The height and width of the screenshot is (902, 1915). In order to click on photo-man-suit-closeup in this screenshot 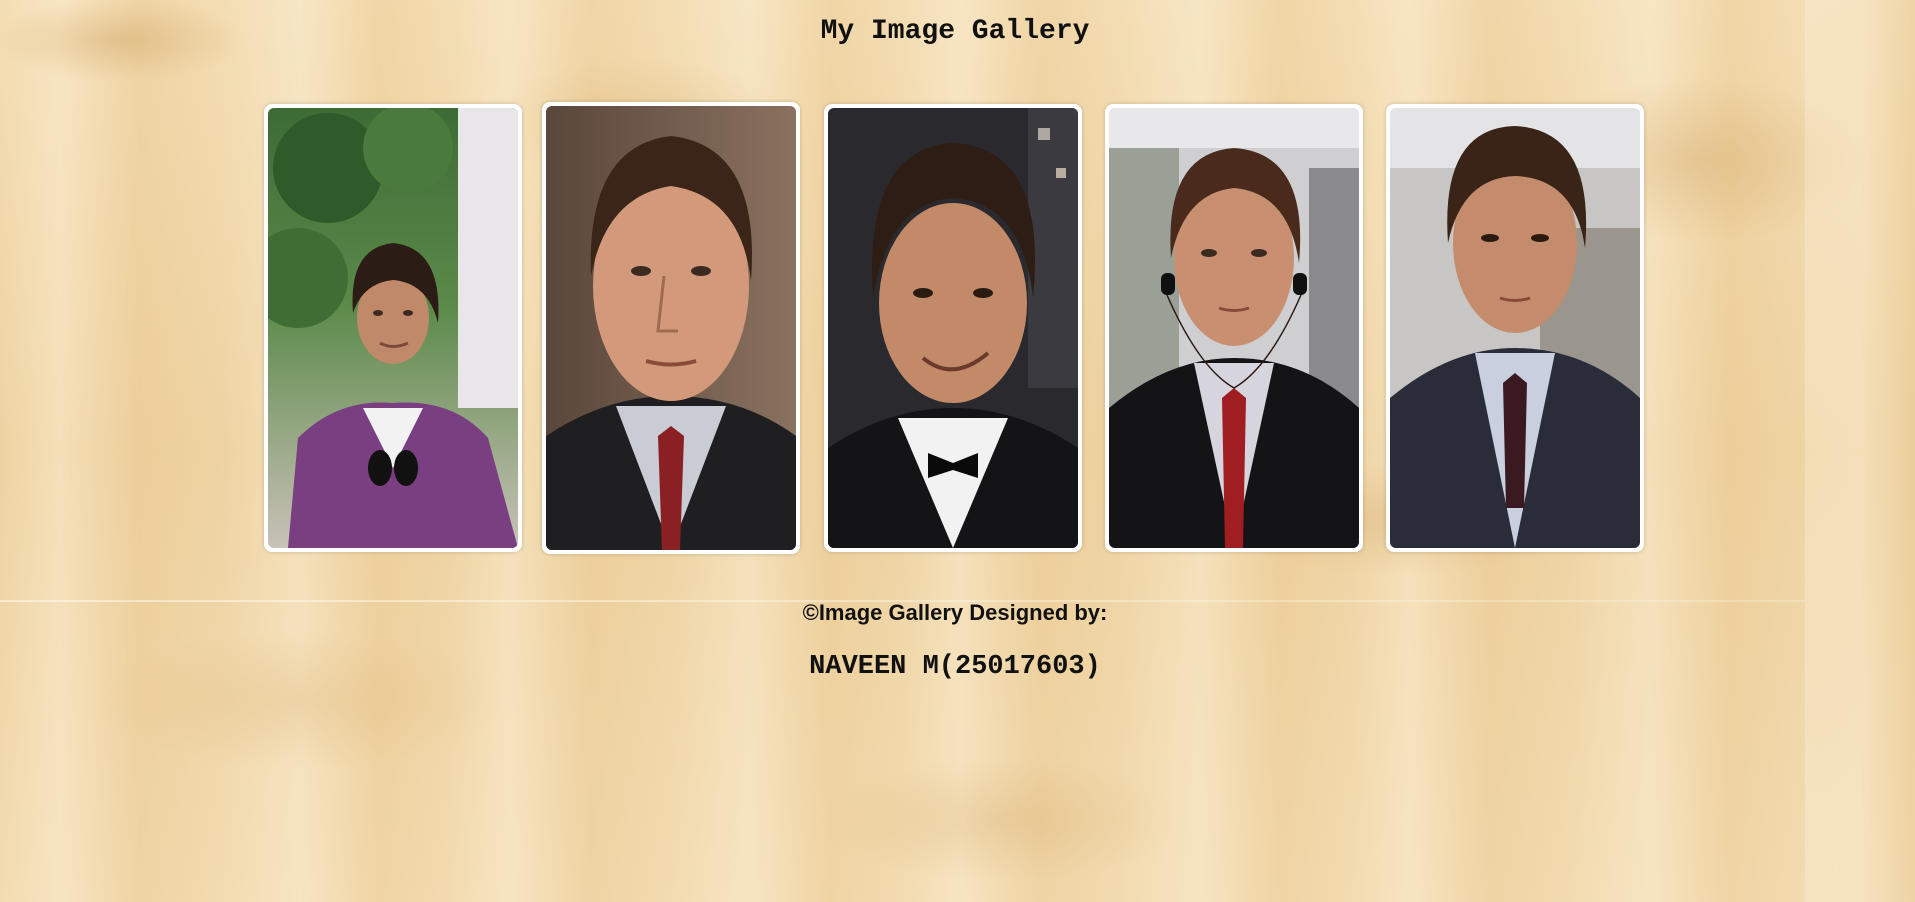, I will do `click(671, 328)`.